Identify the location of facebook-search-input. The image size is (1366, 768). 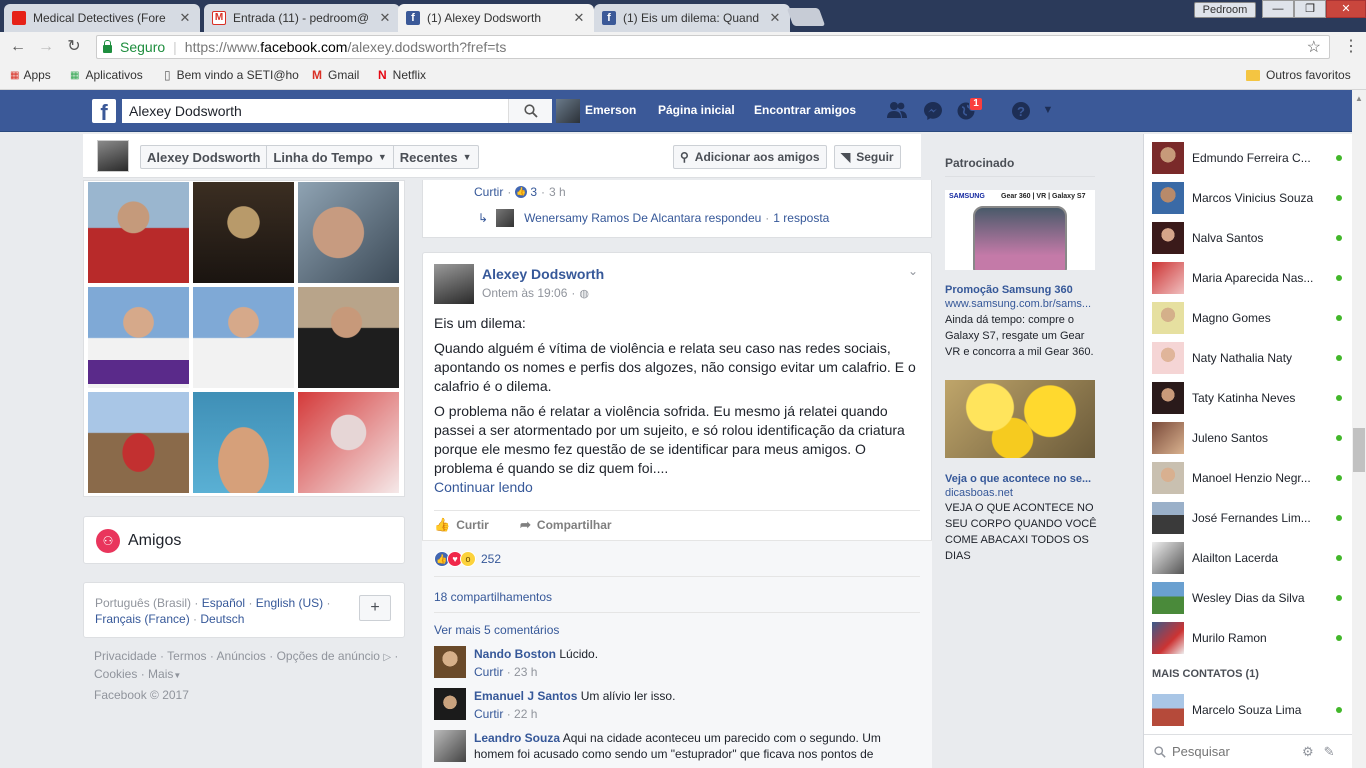
(315, 111).